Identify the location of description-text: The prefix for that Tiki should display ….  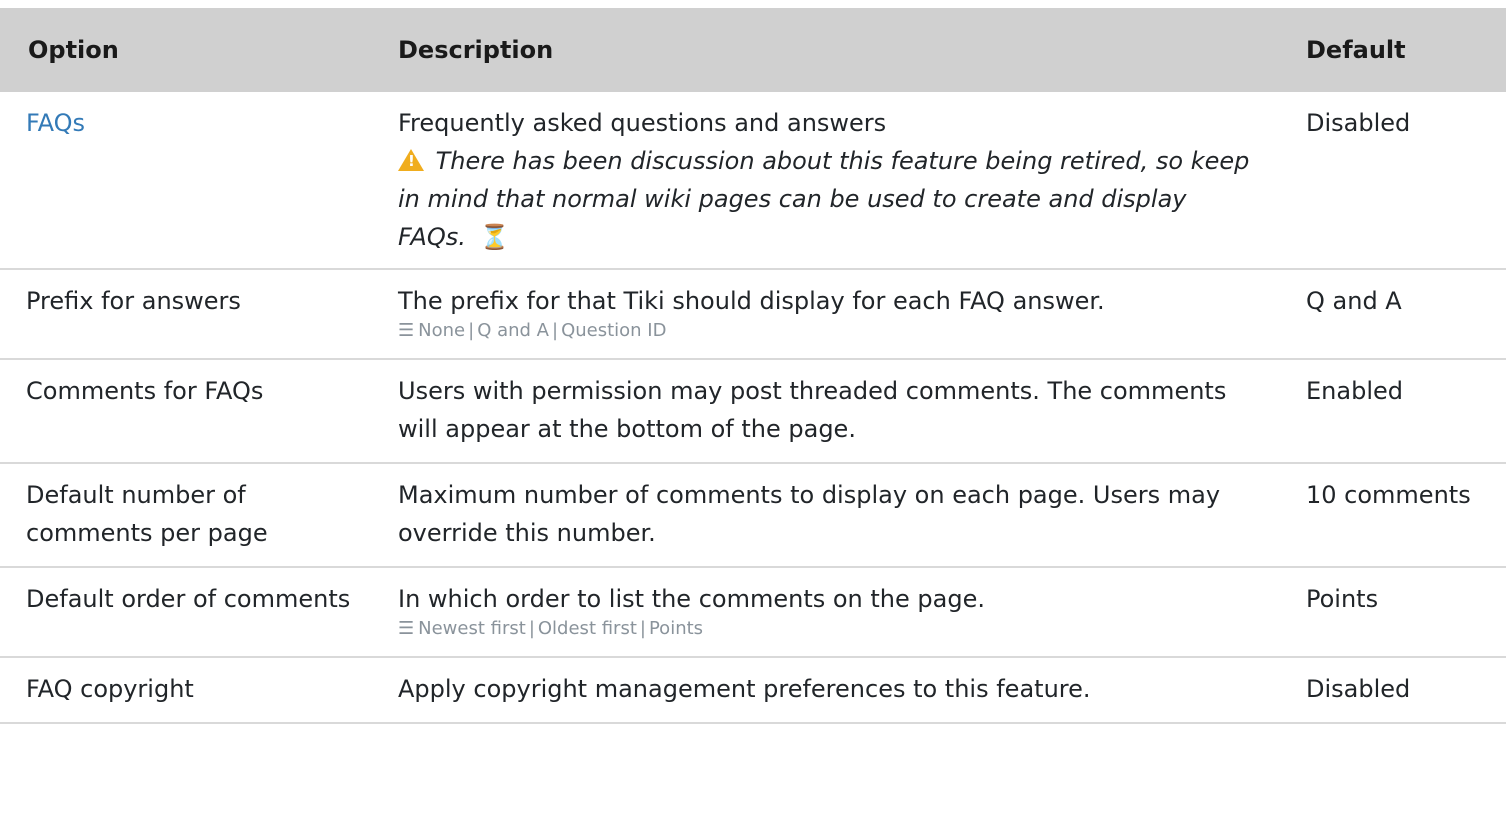
(751, 301).